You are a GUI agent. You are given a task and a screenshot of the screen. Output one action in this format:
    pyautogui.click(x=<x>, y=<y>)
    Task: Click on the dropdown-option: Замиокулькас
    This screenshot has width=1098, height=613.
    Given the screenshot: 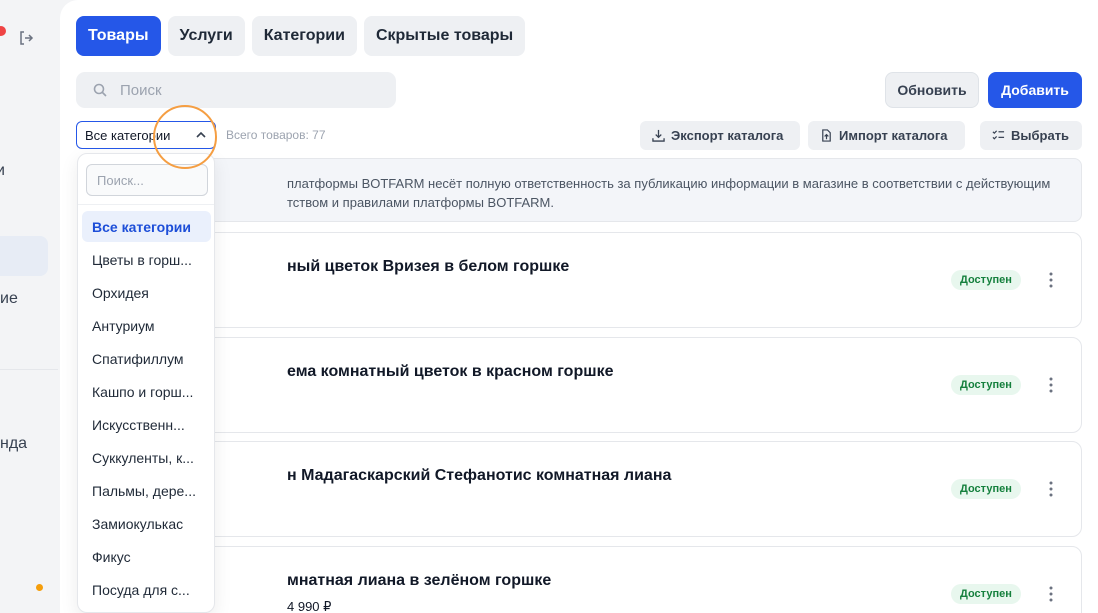 What is the action you would take?
    pyautogui.click(x=146, y=523)
    